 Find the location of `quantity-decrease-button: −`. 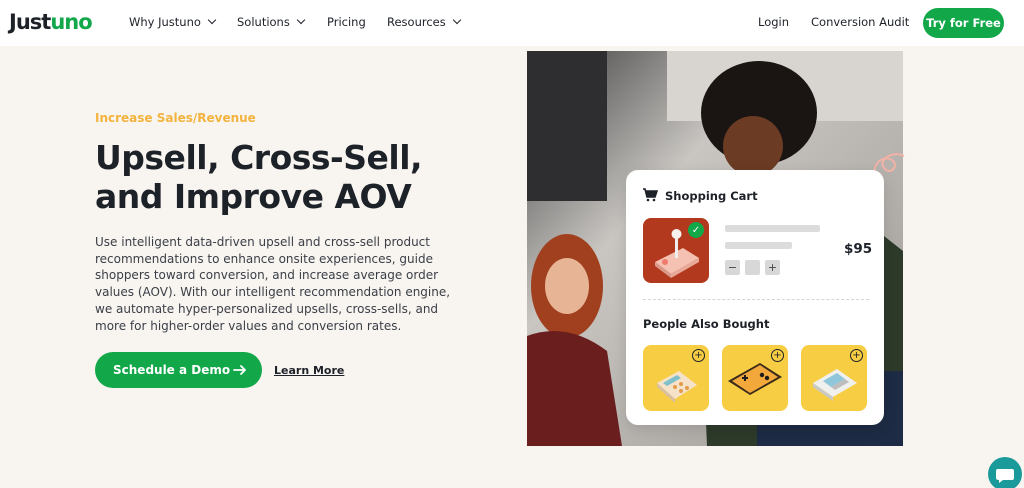

quantity-decrease-button: − is located at coordinates (732, 267).